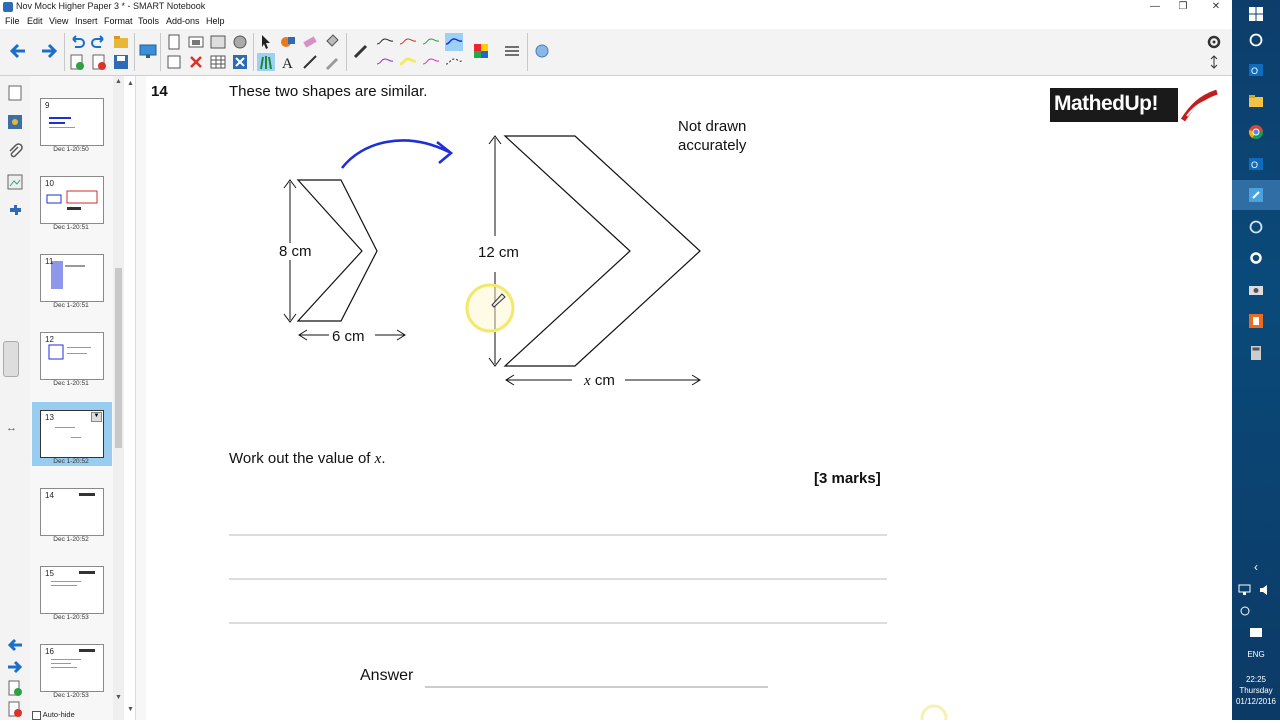 The height and width of the screenshot is (723, 1280). Describe the element at coordinates (72, 512) in the screenshot. I see `page-thumbnail-14: 14` at that location.